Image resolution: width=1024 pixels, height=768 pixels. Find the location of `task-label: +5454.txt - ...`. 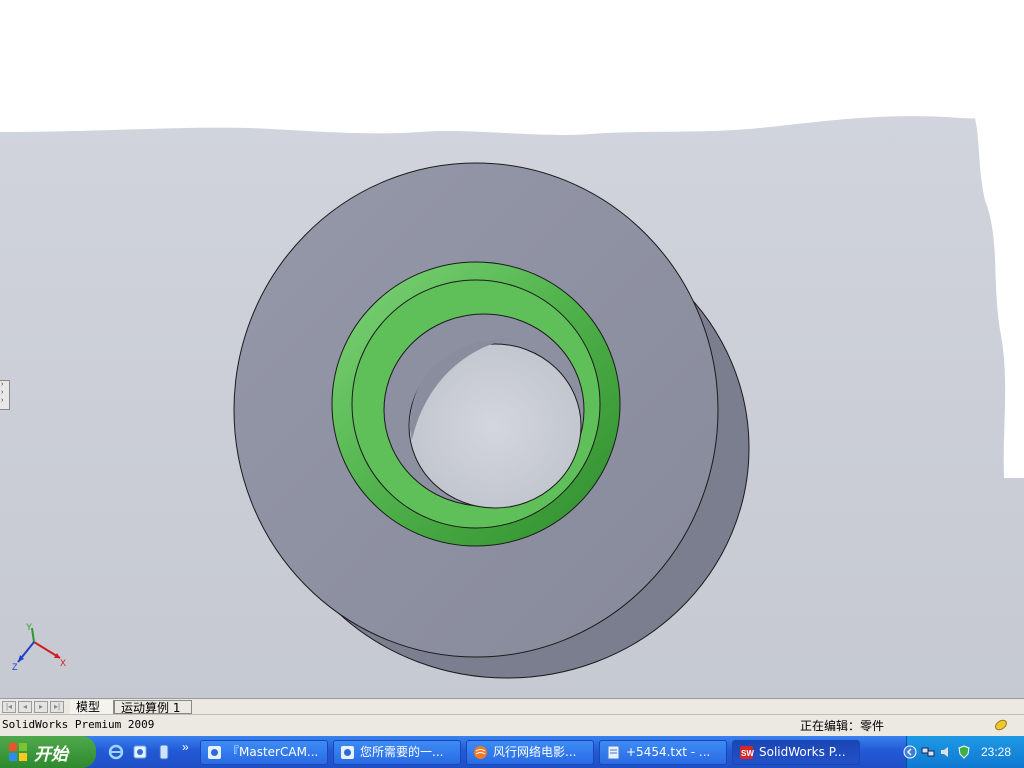

task-label: +5454.txt - ... is located at coordinates (668, 752).